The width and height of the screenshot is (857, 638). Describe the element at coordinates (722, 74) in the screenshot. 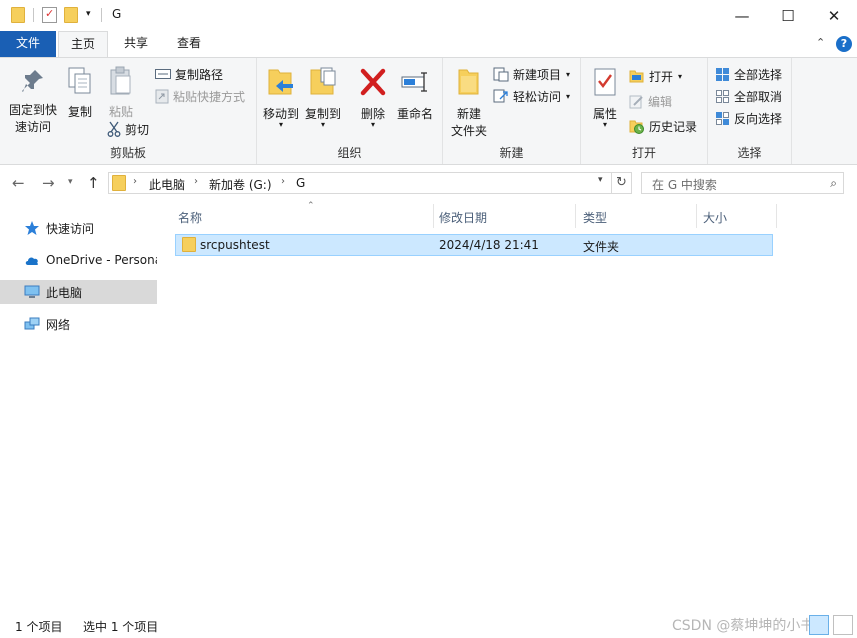

I see `select-all-icon` at that location.